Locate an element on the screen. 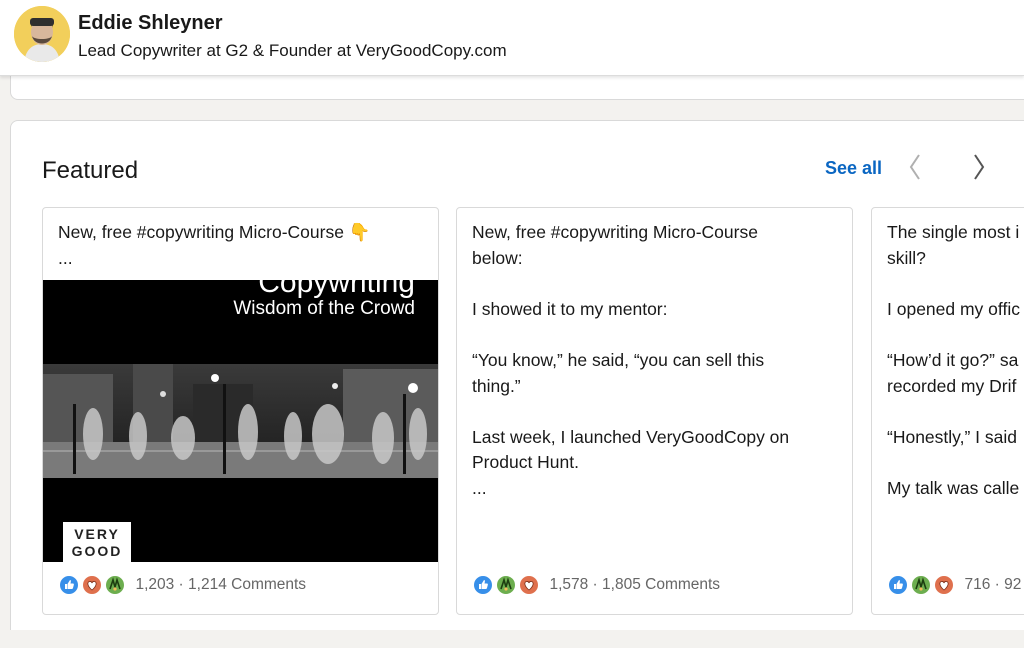 This screenshot has width=1024, height=648. card-line: I opened my offic is located at coordinates (953, 308).